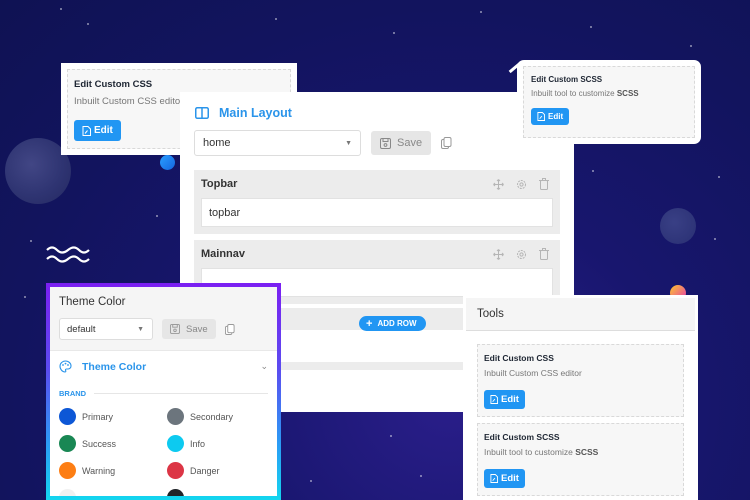  I want to click on row-header: Mainnav, so click(377, 254).